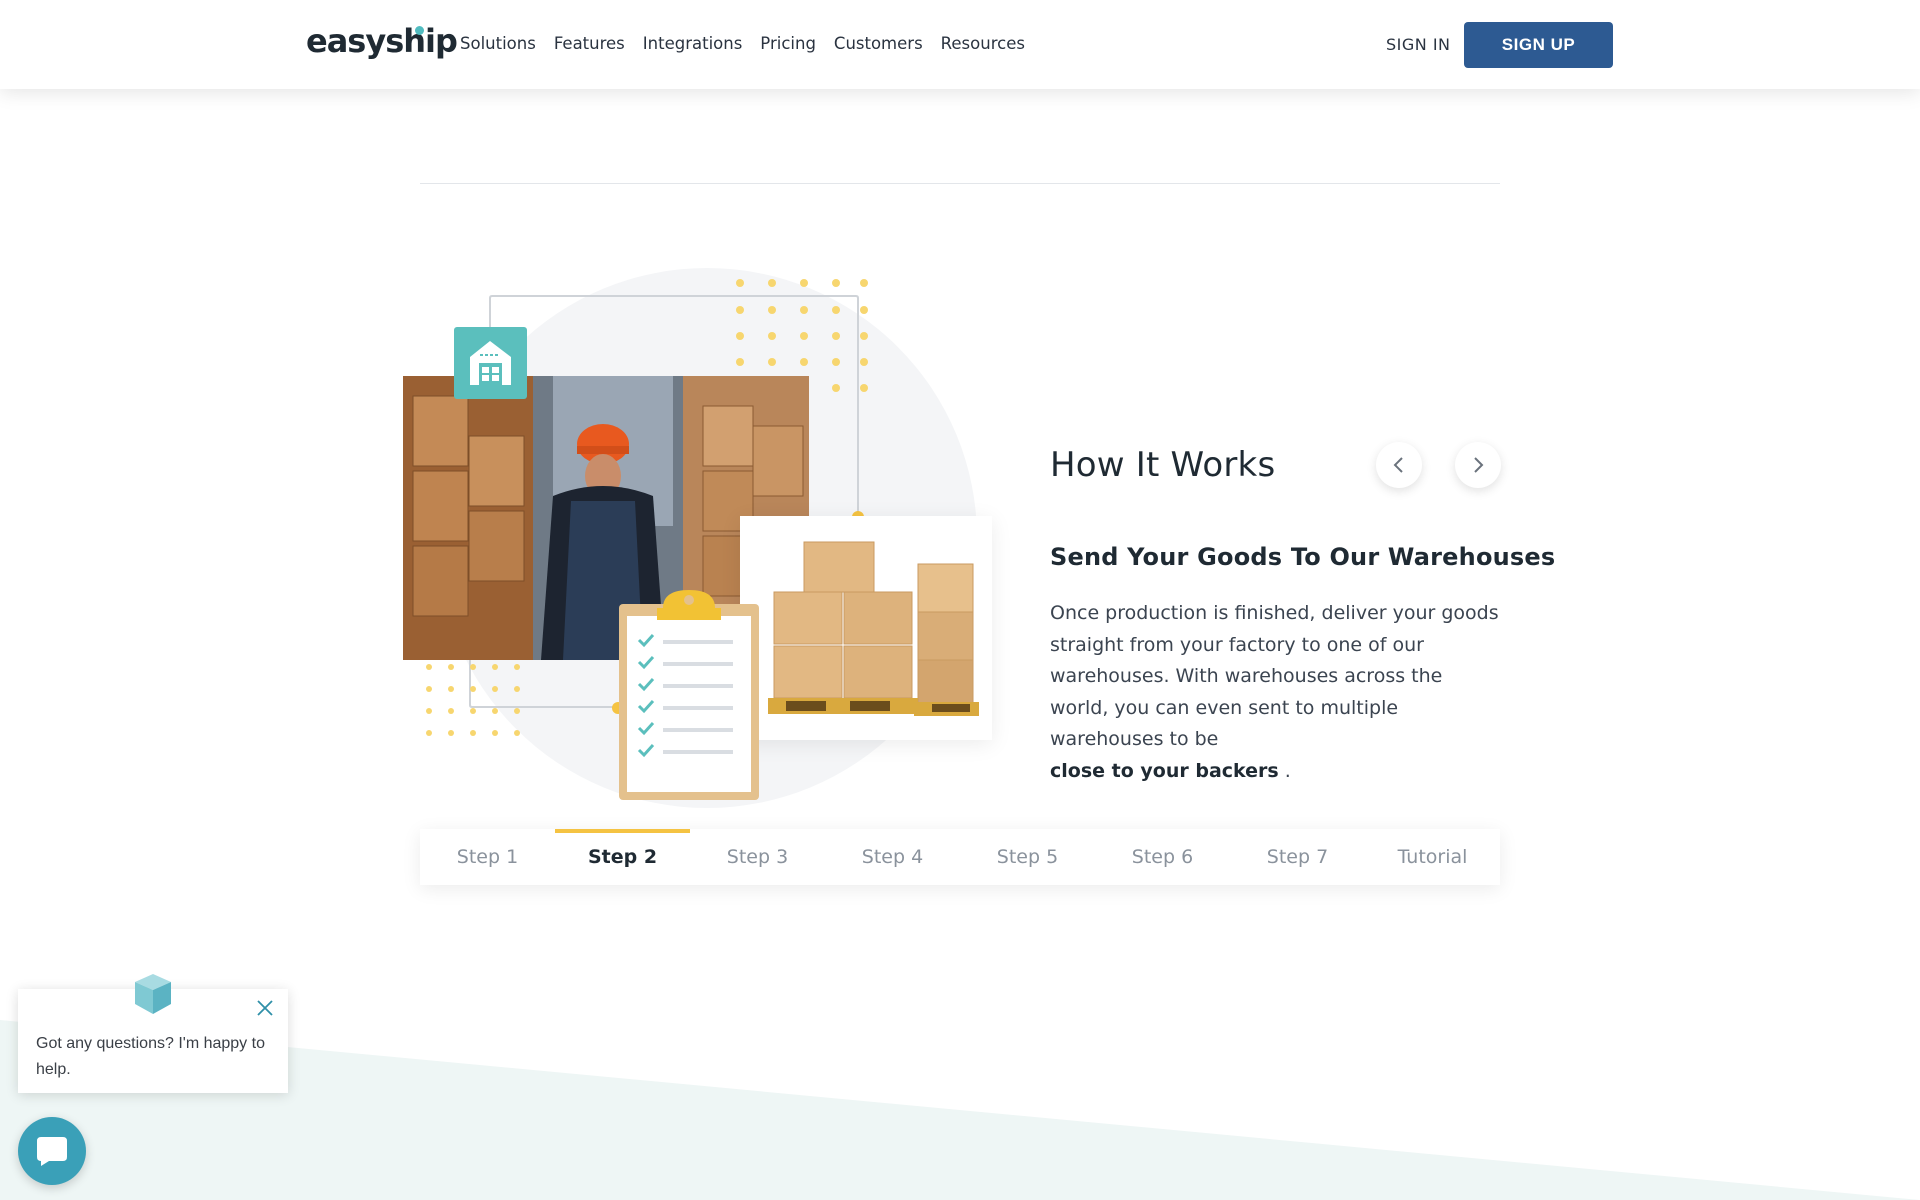 Image resolution: width=1920 pixels, height=1200 pixels. I want to click on chat-launcher-button, so click(52, 1151).